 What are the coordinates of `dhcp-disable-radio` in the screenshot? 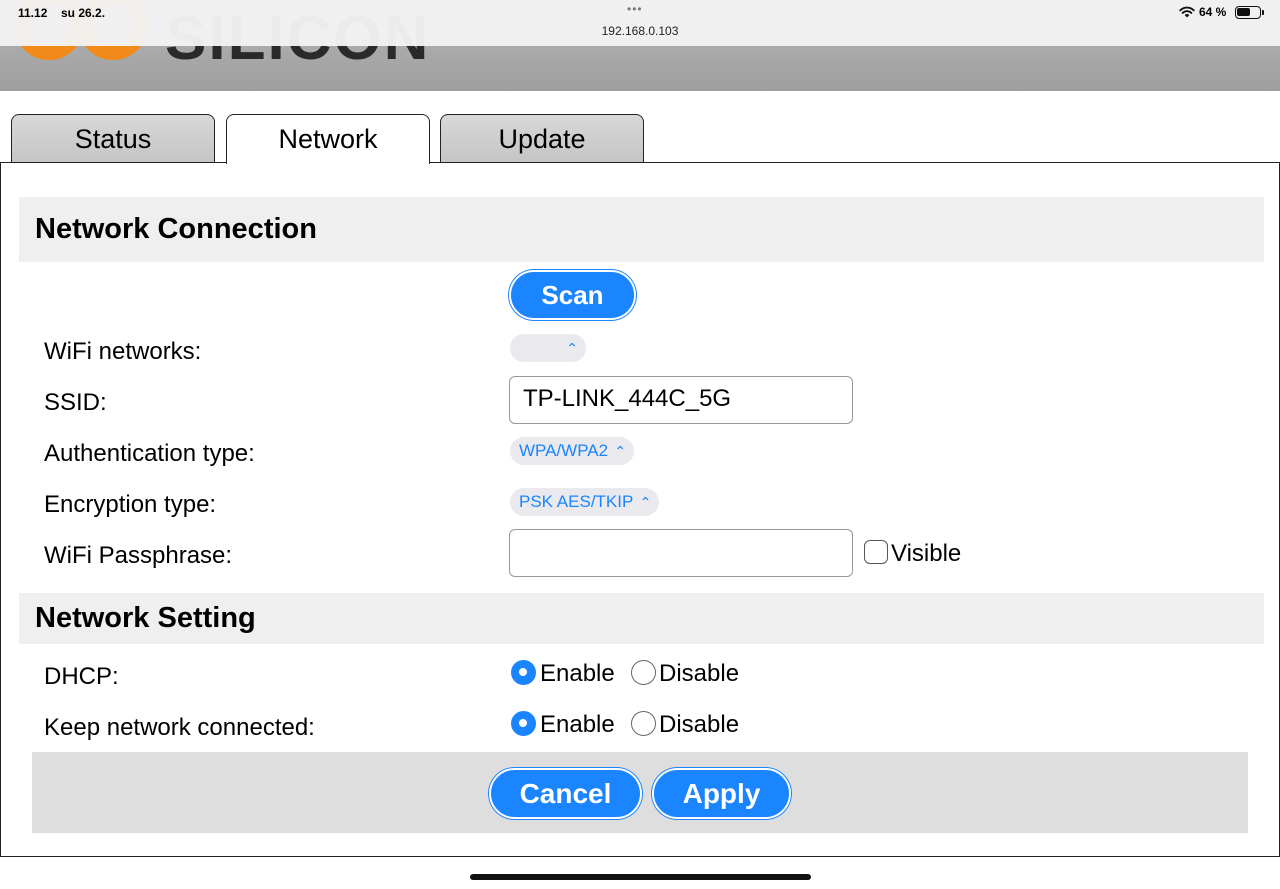 It's located at (643, 672).